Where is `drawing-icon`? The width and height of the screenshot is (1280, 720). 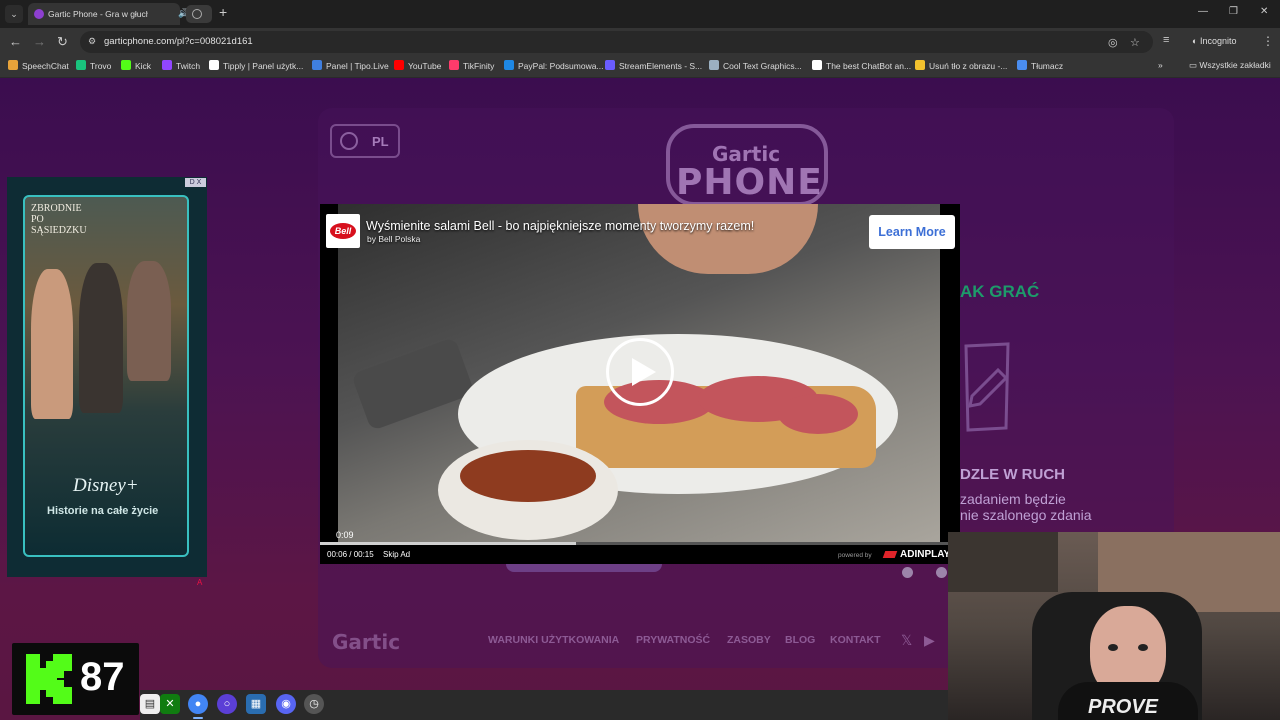 drawing-icon is located at coordinates (987, 387).